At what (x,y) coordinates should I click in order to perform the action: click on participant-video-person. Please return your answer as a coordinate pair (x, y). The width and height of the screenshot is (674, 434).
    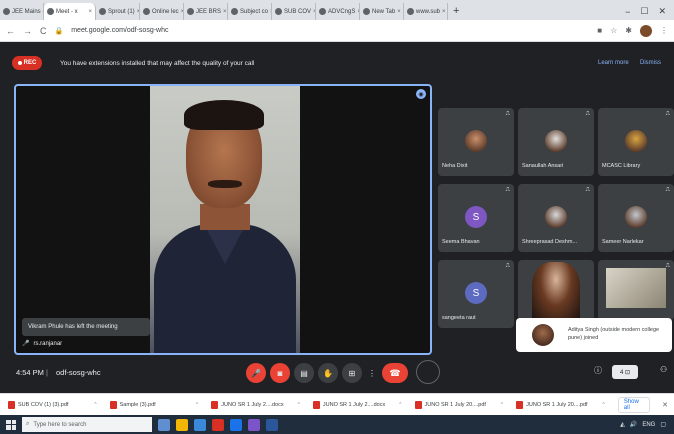
    Looking at the image, I should click on (556, 291).